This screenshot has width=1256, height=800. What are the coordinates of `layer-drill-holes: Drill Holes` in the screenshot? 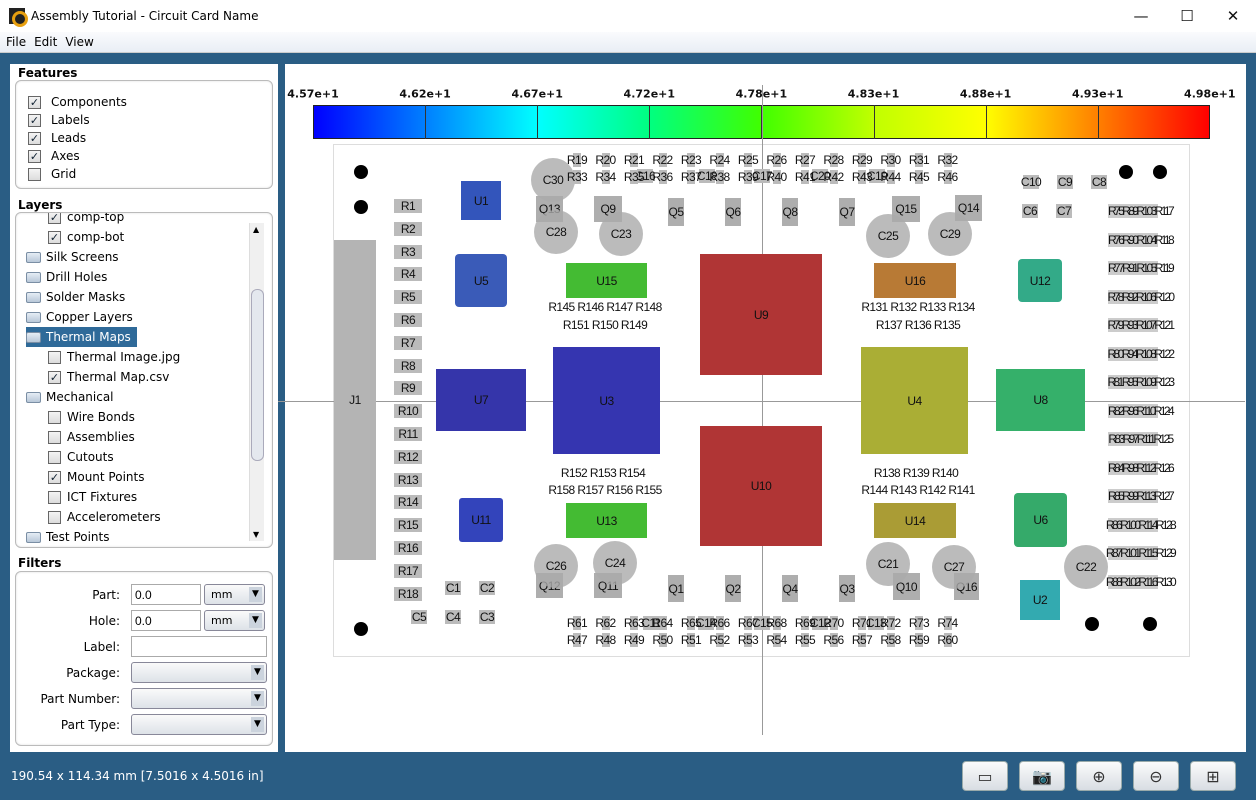 It's located at (66, 277).